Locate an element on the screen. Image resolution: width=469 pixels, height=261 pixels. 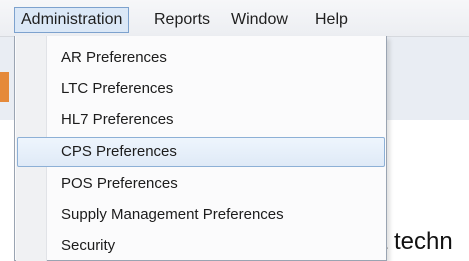
menu-bar: Administration Reports Window Help is located at coordinates (234, 18).